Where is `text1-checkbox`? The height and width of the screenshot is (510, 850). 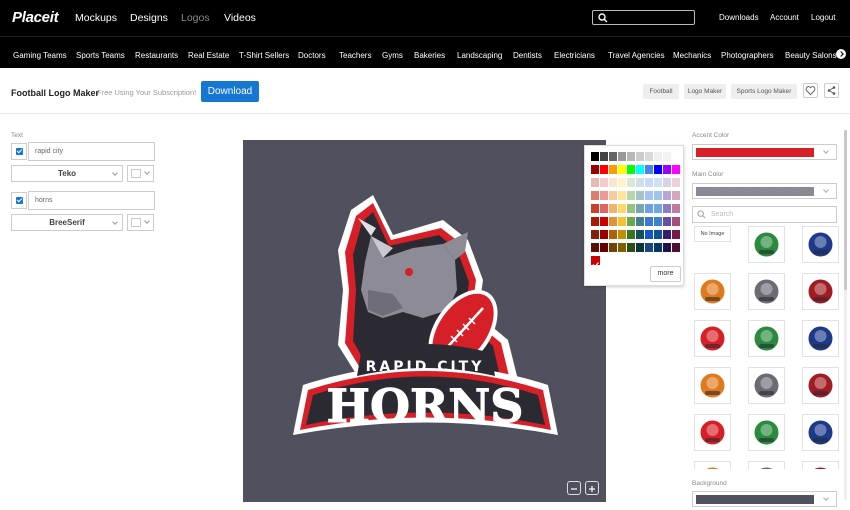
text1-checkbox is located at coordinates (19, 151).